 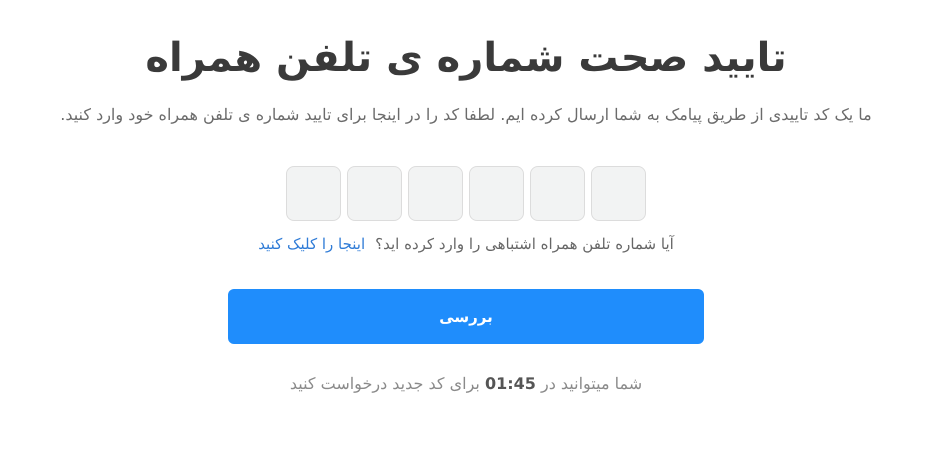 I want to click on click-here-link: اینجا را کلیک کنید, so click(x=312, y=244).